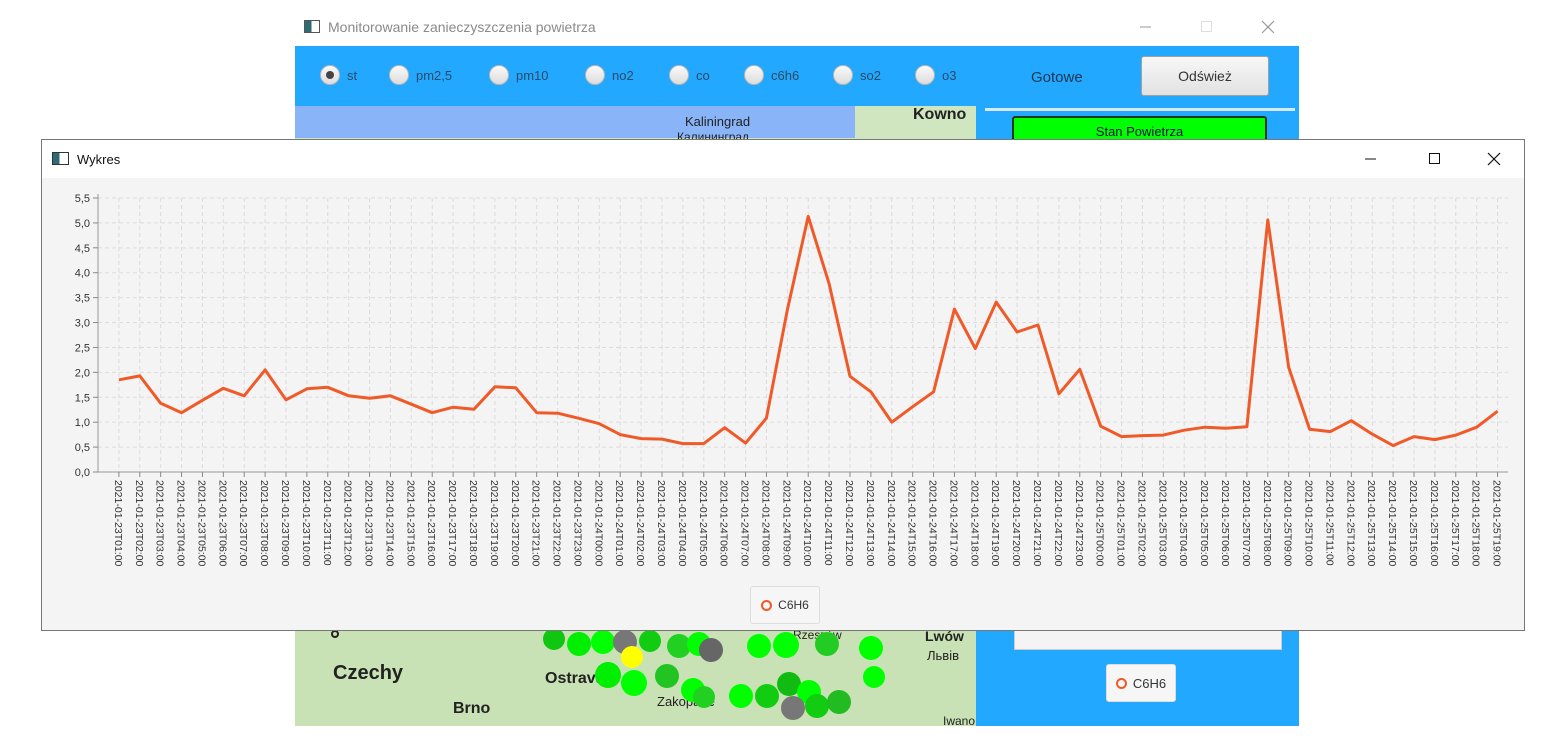 The height and width of the screenshot is (753, 1565). Describe the element at coordinates (849, 523) in the screenshot. I see `x-tick-label: 2021-01-24T12:00` at that location.